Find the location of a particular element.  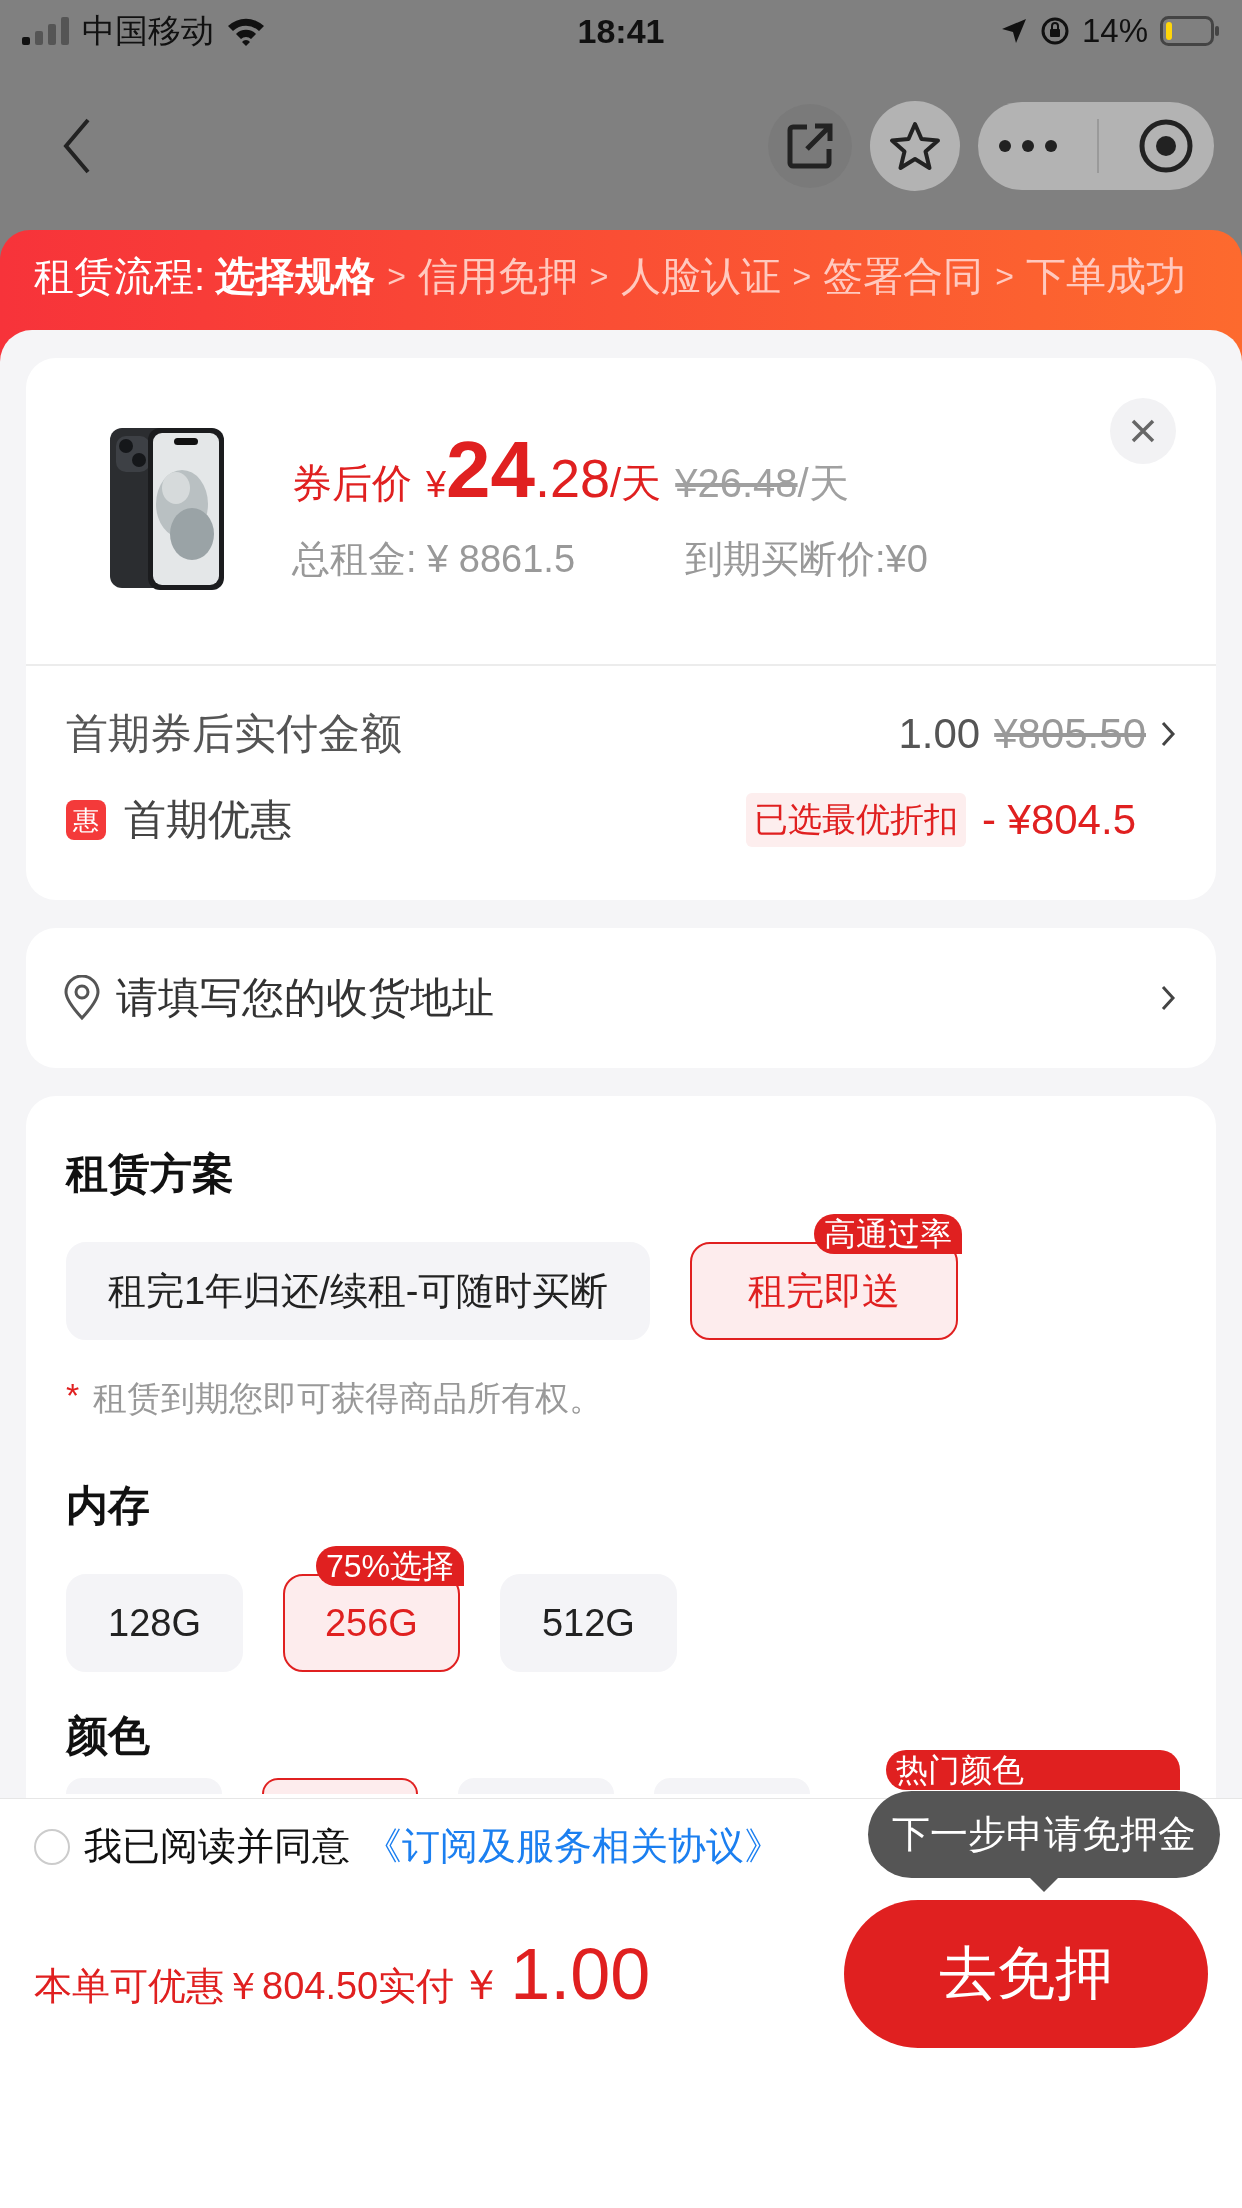

first-payment-row: 首期券后实付金额 1.00 ¥805.50 is located at coordinates (621, 714).